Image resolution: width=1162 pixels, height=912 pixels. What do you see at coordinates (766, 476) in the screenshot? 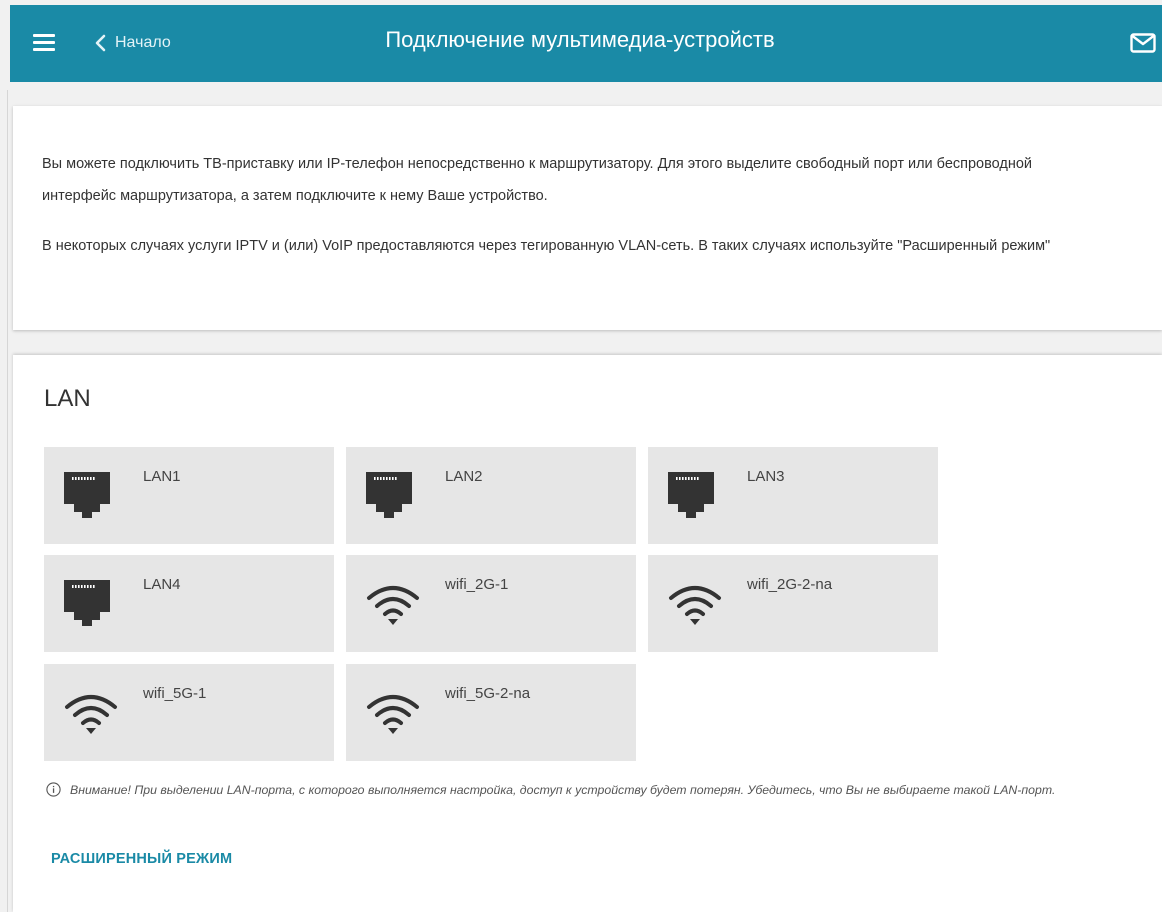
I see `port-label: LAN3` at bounding box center [766, 476].